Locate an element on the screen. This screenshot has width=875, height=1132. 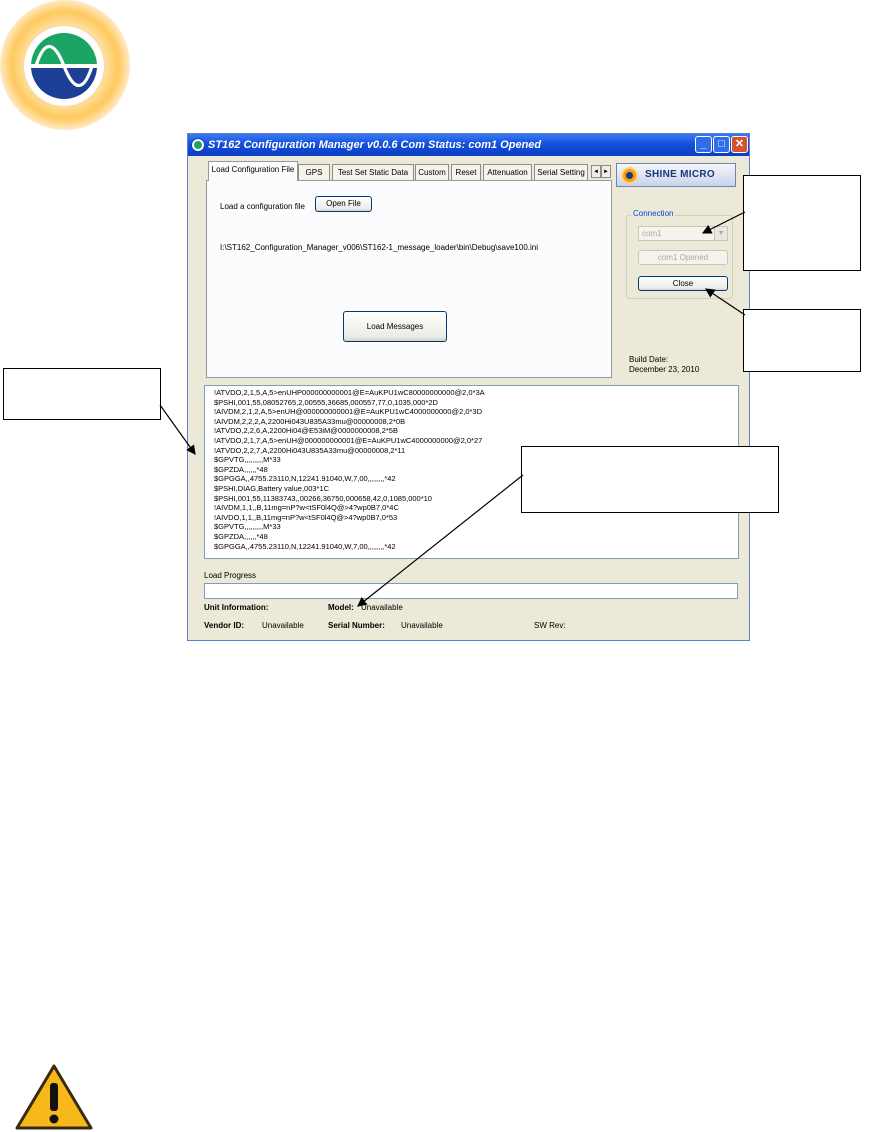
minimize-button: _ is located at coordinates (703, 144).